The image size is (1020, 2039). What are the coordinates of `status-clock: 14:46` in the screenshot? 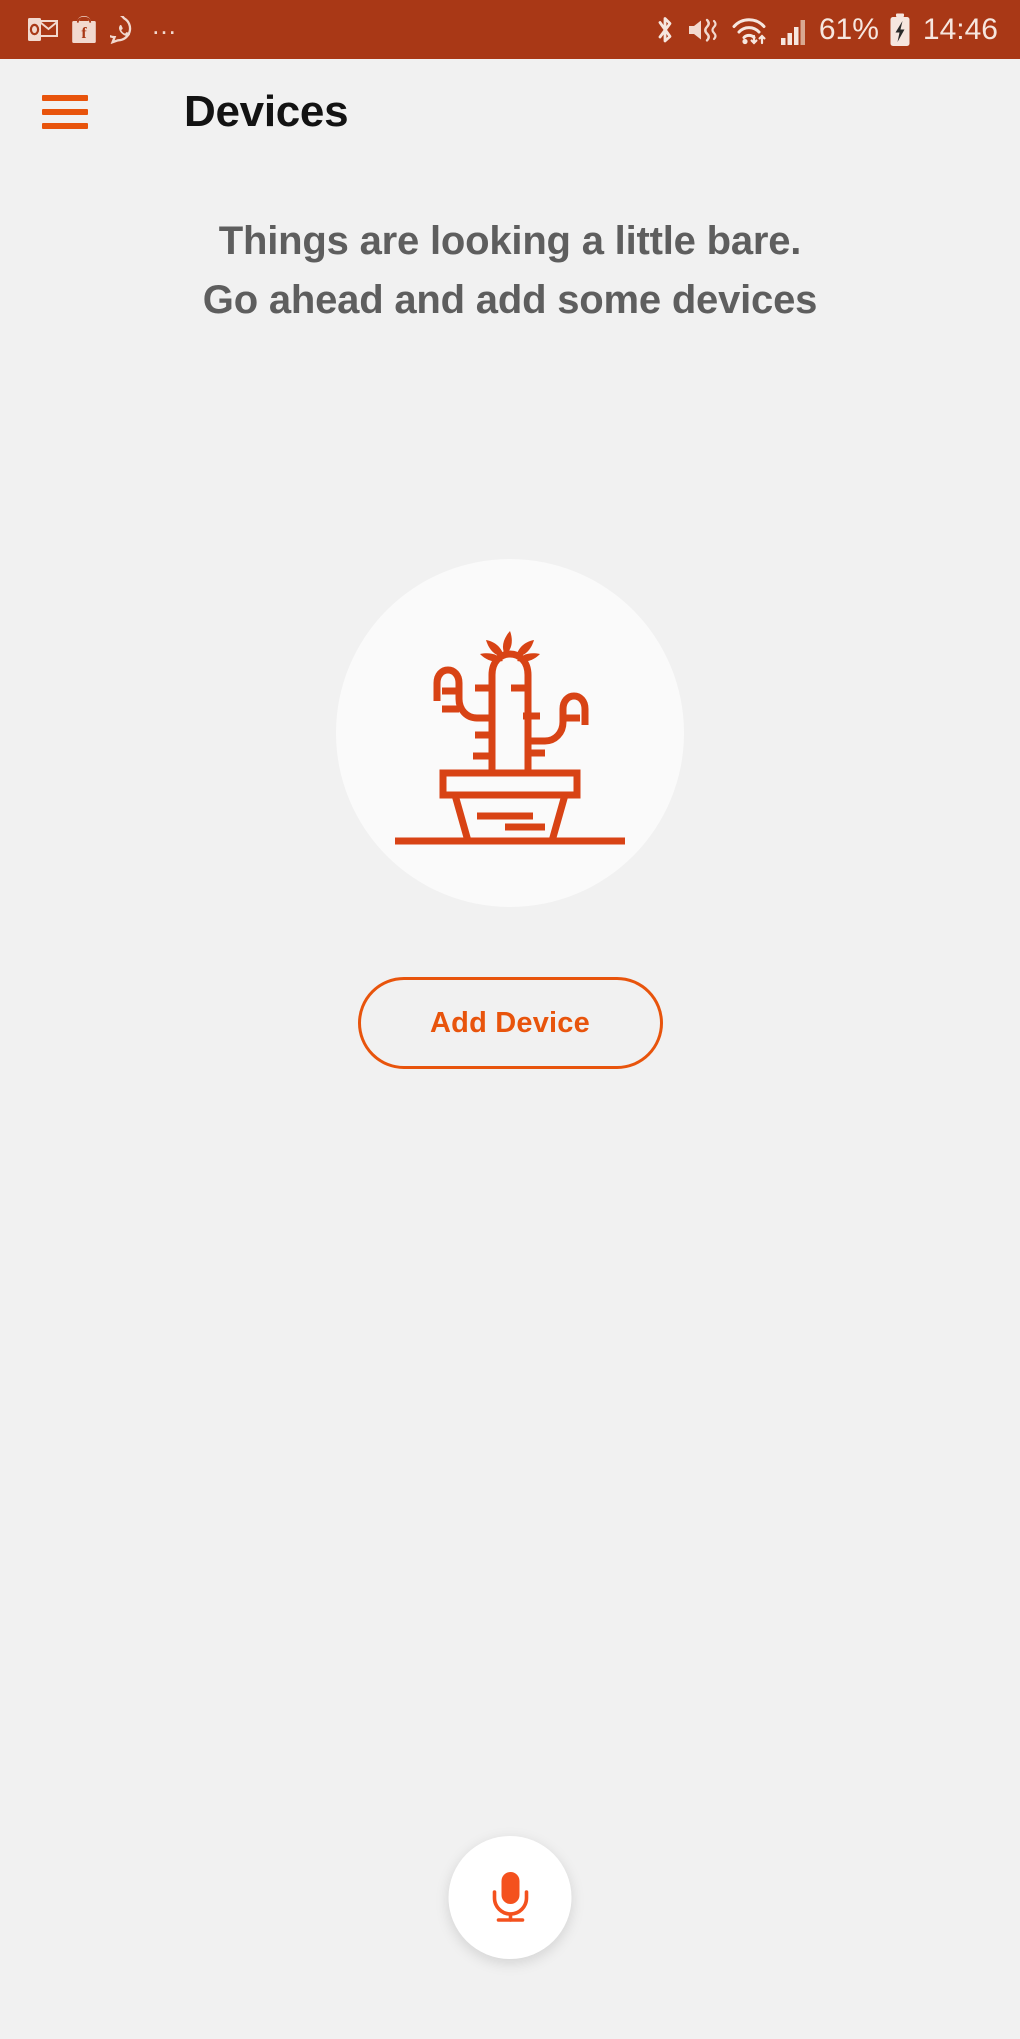 It's located at (960, 29).